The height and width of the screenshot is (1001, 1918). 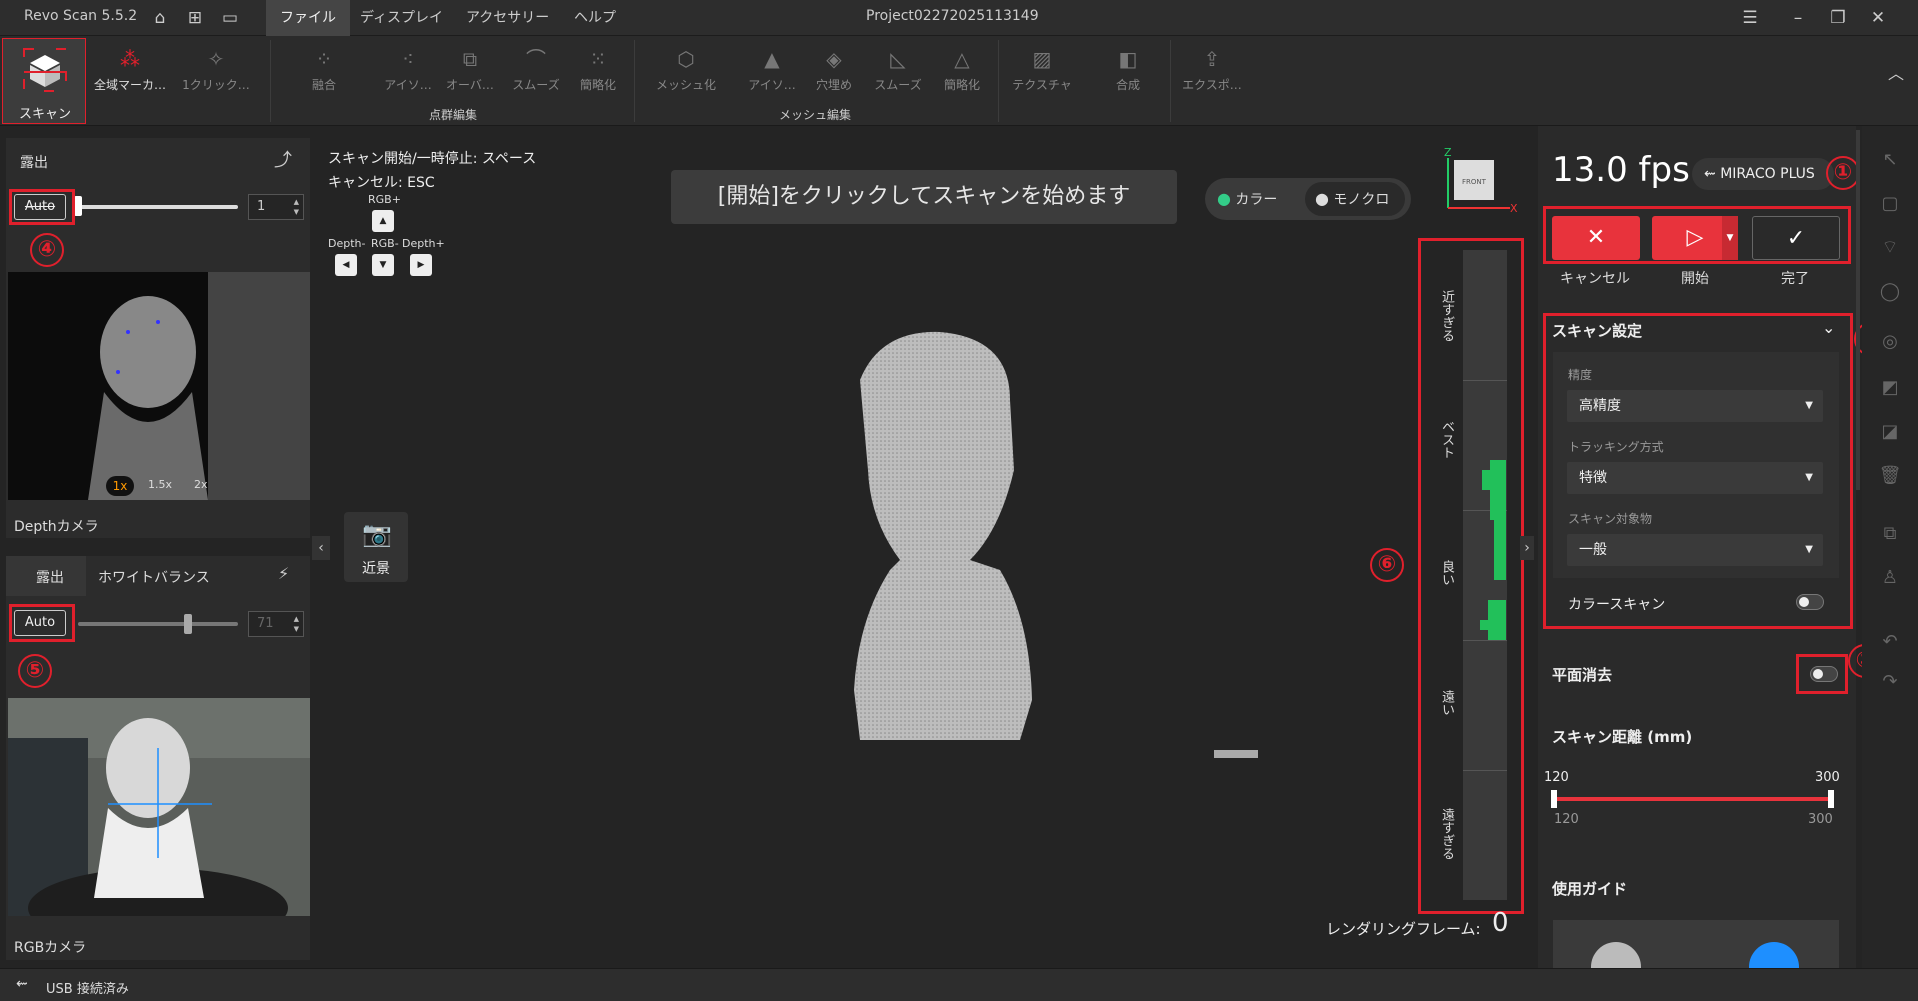 What do you see at coordinates (1890, 642) in the screenshot?
I see `undo-icon: ↶` at bounding box center [1890, 642].